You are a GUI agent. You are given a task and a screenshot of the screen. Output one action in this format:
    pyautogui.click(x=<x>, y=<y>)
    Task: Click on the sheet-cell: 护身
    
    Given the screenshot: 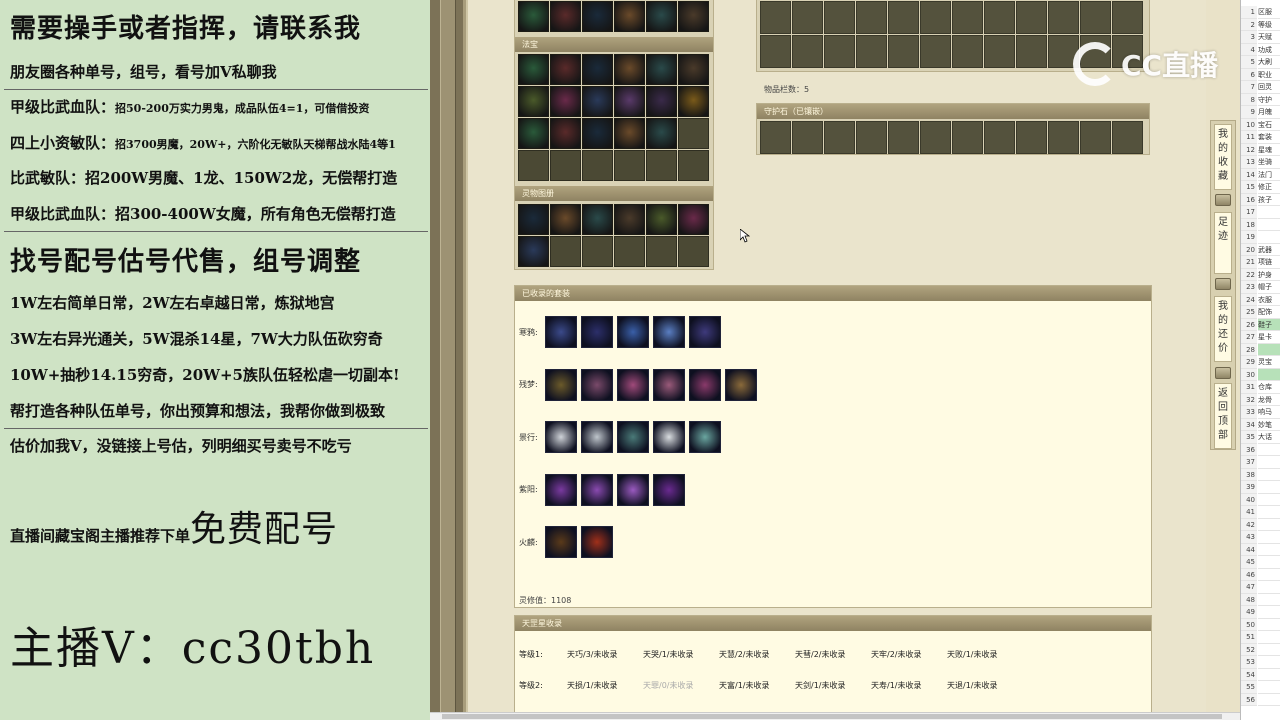 What is the action you would take?
    pyautogui.click(x=1269, y=275)
    